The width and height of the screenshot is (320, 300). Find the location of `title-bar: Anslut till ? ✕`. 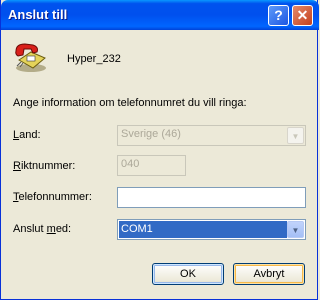

title-bar: Anslut till ? ✕ is located at coordinates (160, 15).